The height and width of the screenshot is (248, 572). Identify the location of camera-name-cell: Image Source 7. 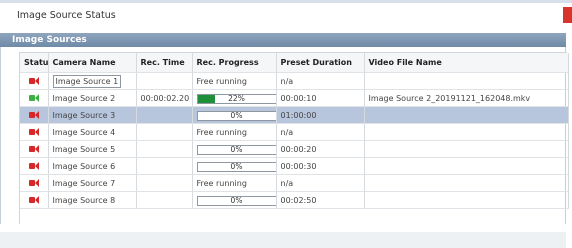
(92, 183).